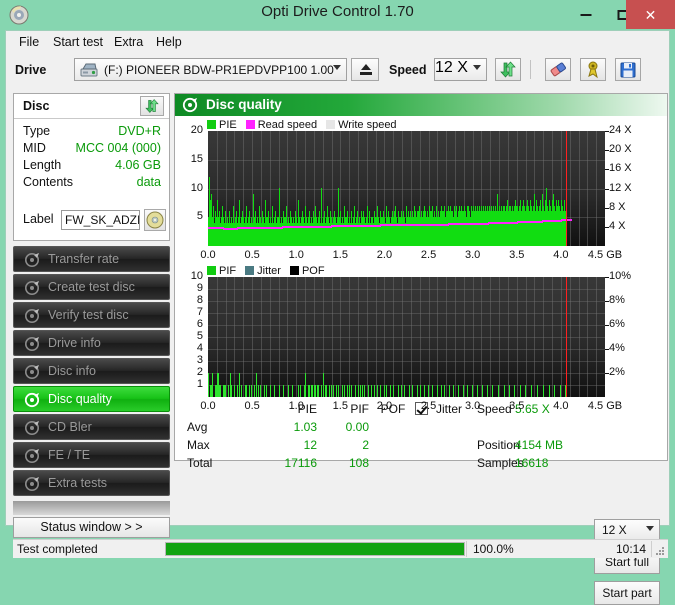 This screenshot has height=605, width=675. I want to click on legend-swatch-pof, so click(294, 270).